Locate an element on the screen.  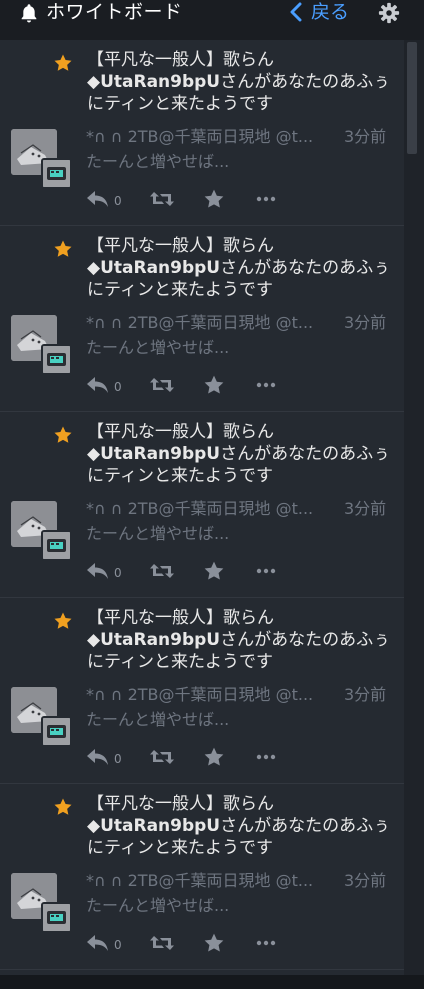
gear-icon is located at coordinates (389, 13).